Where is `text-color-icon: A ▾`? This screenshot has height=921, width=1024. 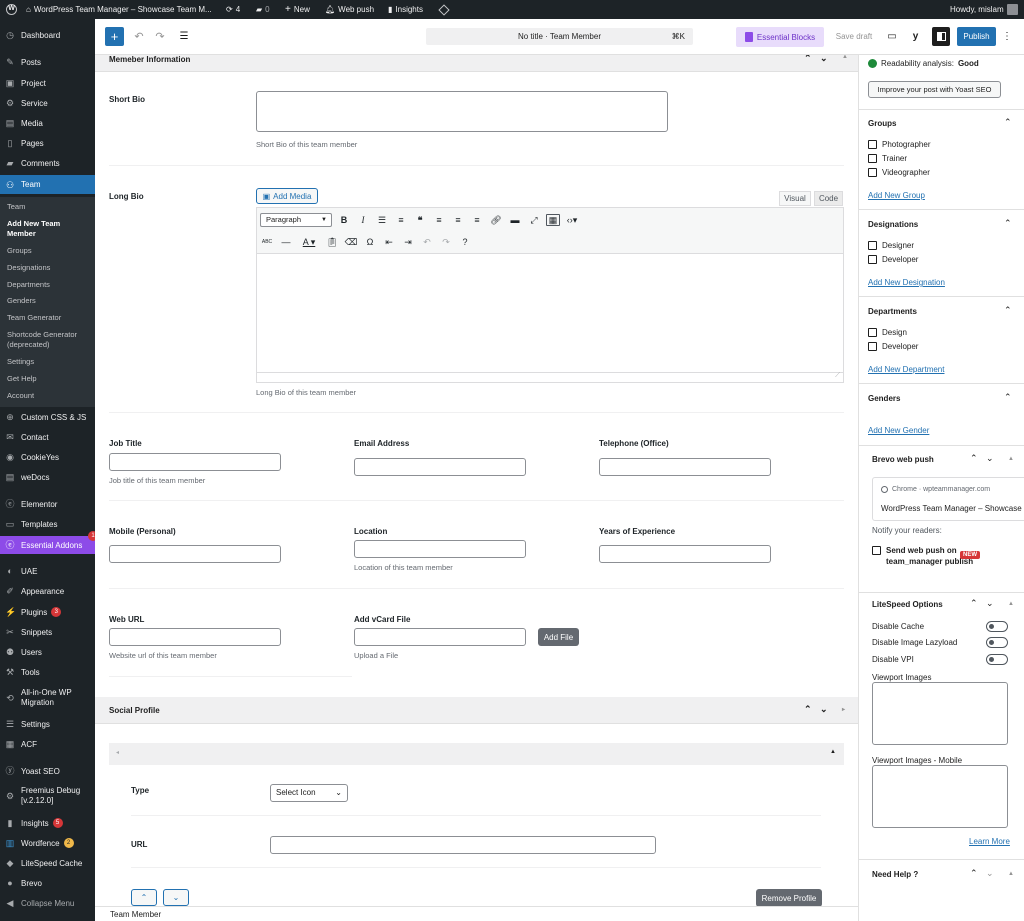 text-color-icon: A ▾ is located at coordinates (309, 242).